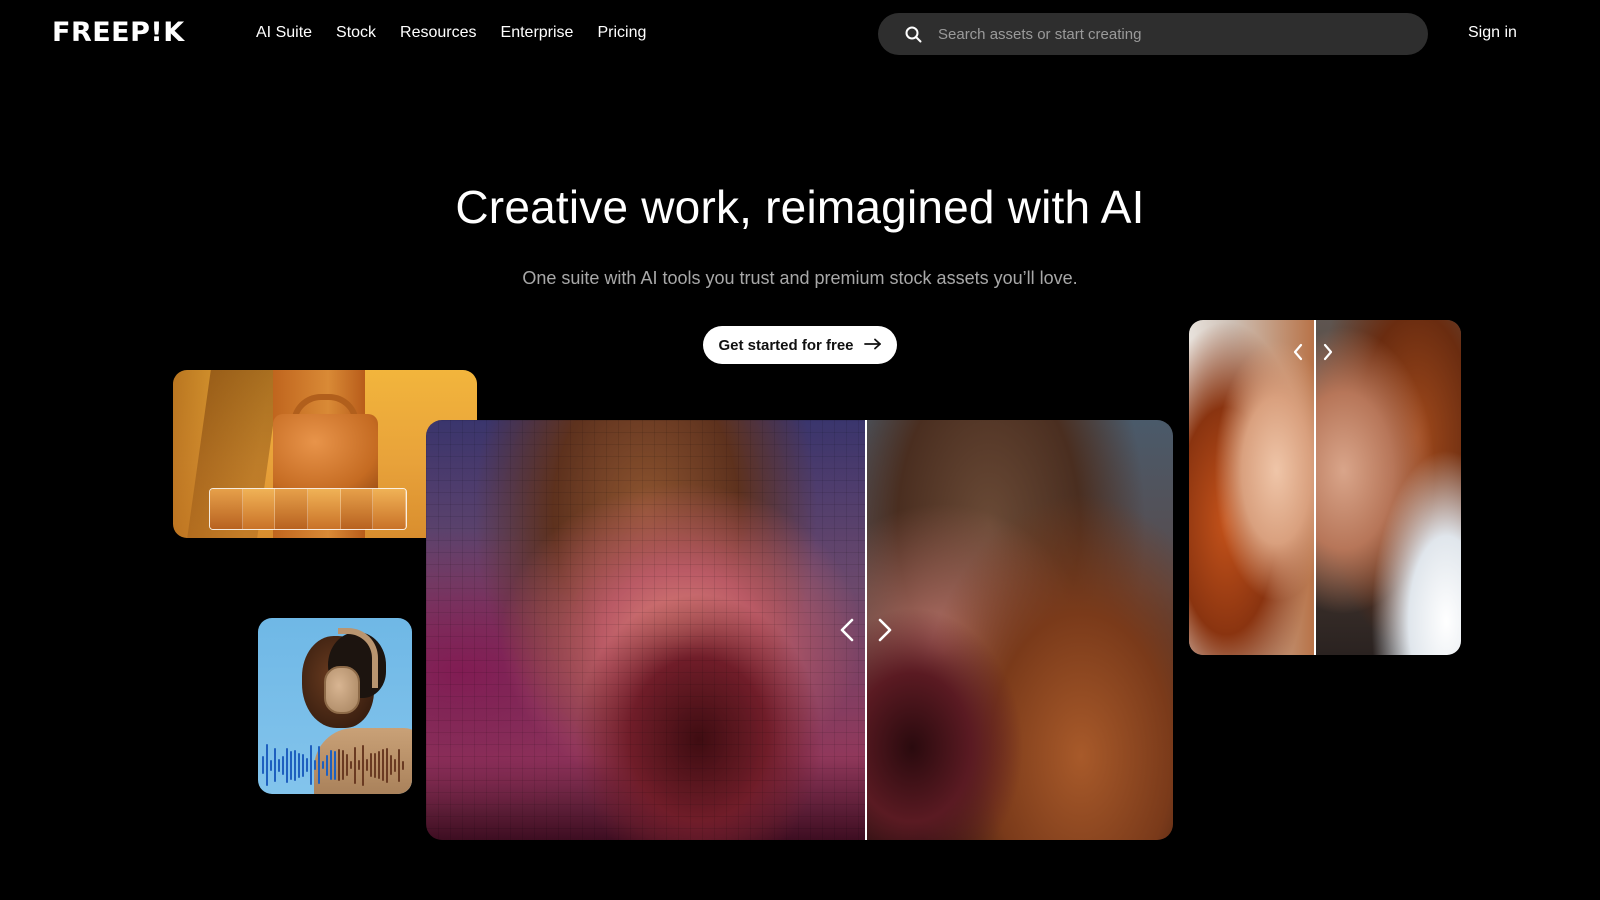  What do you see at coordinates (1492, 33) in the screenshot?
I see `sign-in-link: Sign in` at bounding box center [1492, 33].